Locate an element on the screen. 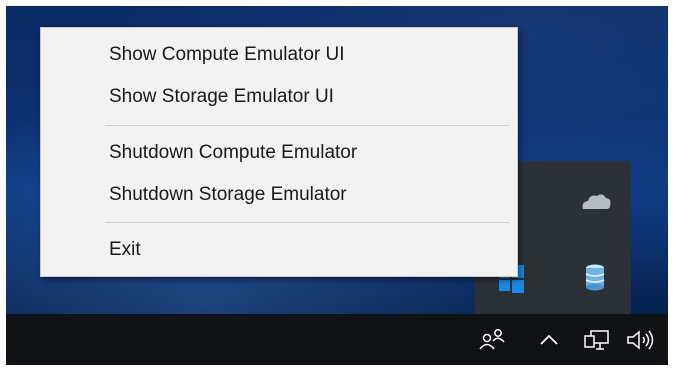 This screenshot has height=371, width=674. show-hidden-icons-chevron-icon is located at coordinates (549, 340).